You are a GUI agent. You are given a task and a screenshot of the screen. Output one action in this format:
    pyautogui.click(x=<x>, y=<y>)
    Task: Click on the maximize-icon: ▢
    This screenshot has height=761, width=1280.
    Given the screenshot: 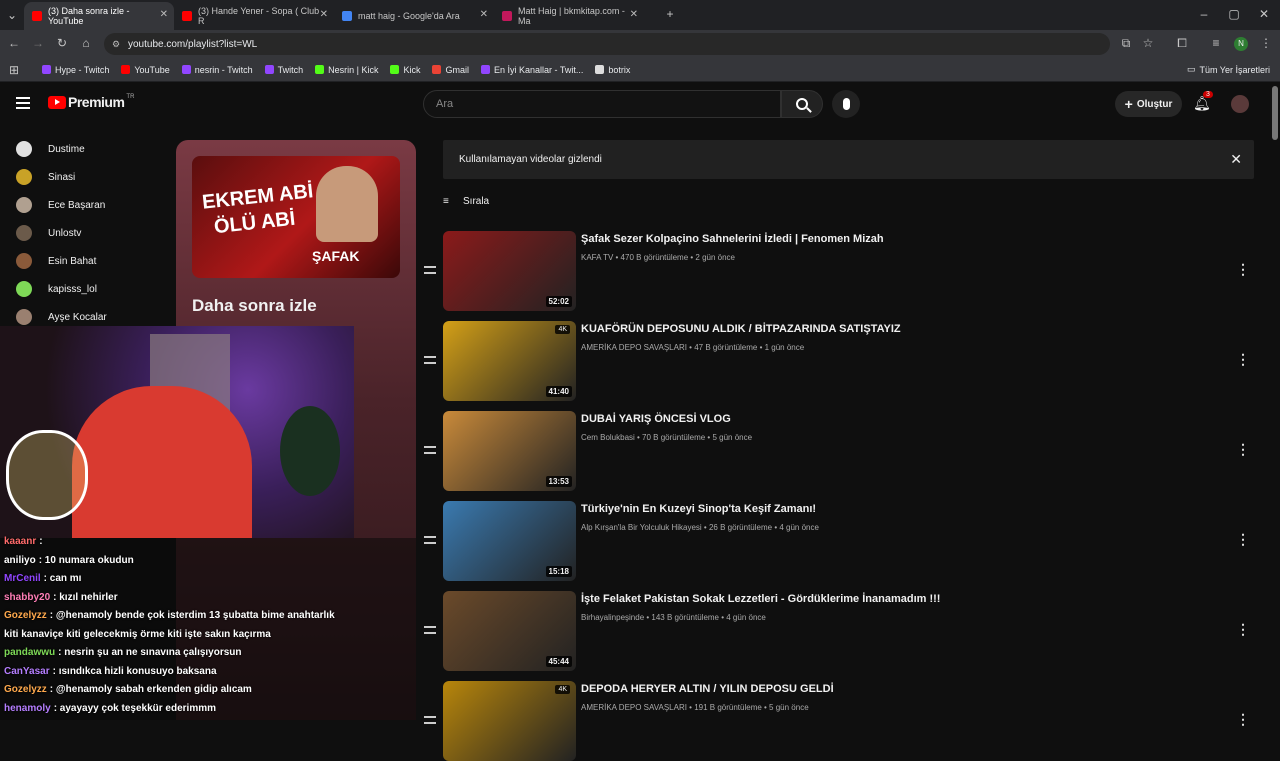 What is the action you would take?
    pyautogui.click(x=1234, y=14)
    